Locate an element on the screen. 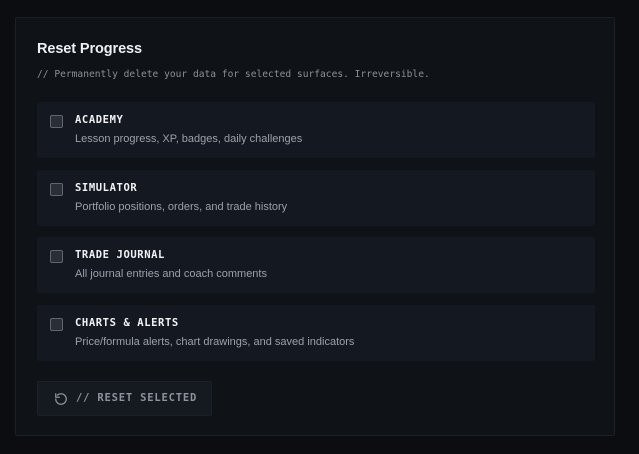 The height and width of the screenshot is (454, 639). surface-label: ACADEMY is located at coordinates (99, 120).